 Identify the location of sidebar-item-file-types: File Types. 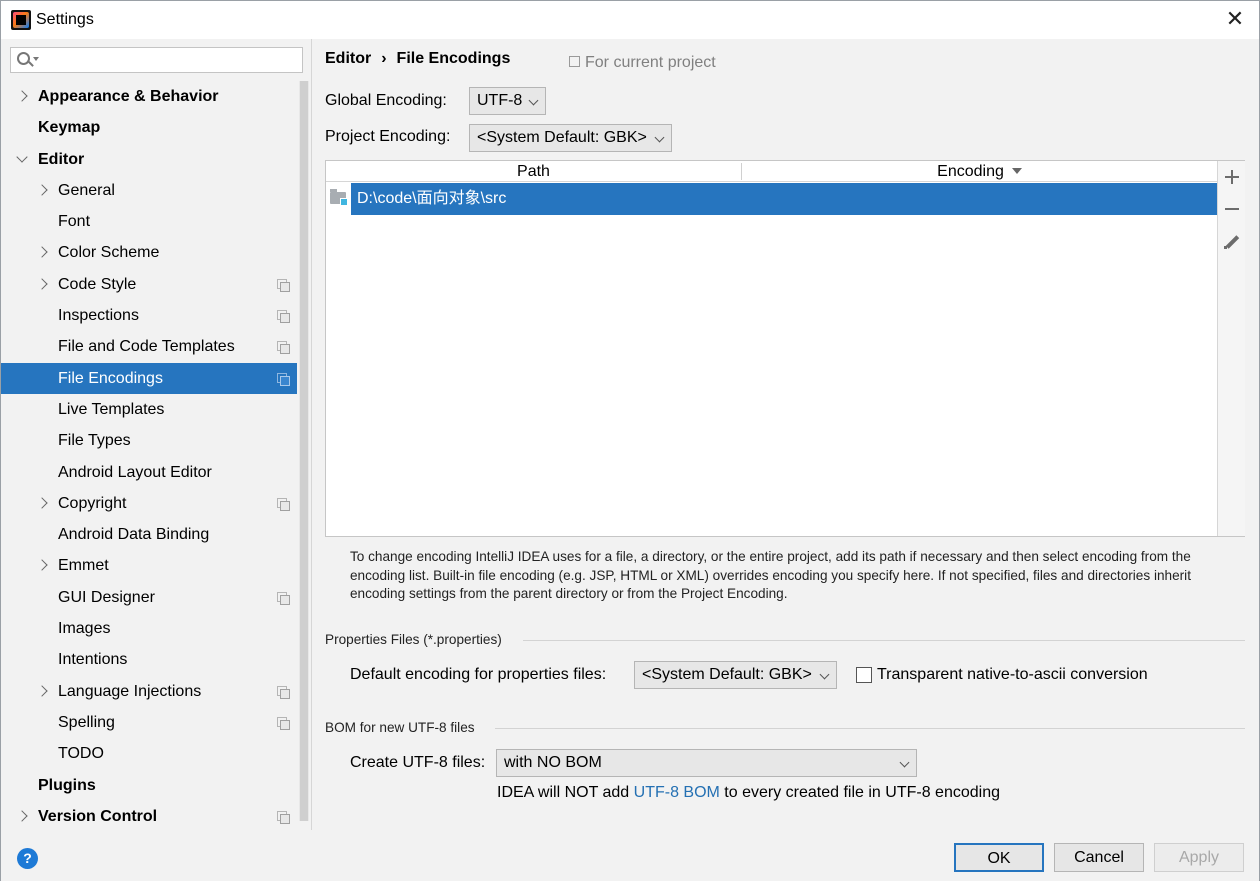
(149, 440).